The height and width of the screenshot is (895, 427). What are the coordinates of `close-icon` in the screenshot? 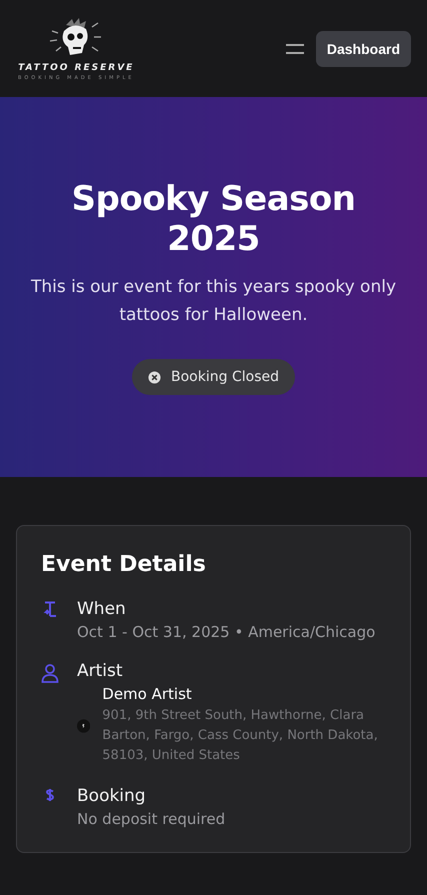 It's located at (155, 377).